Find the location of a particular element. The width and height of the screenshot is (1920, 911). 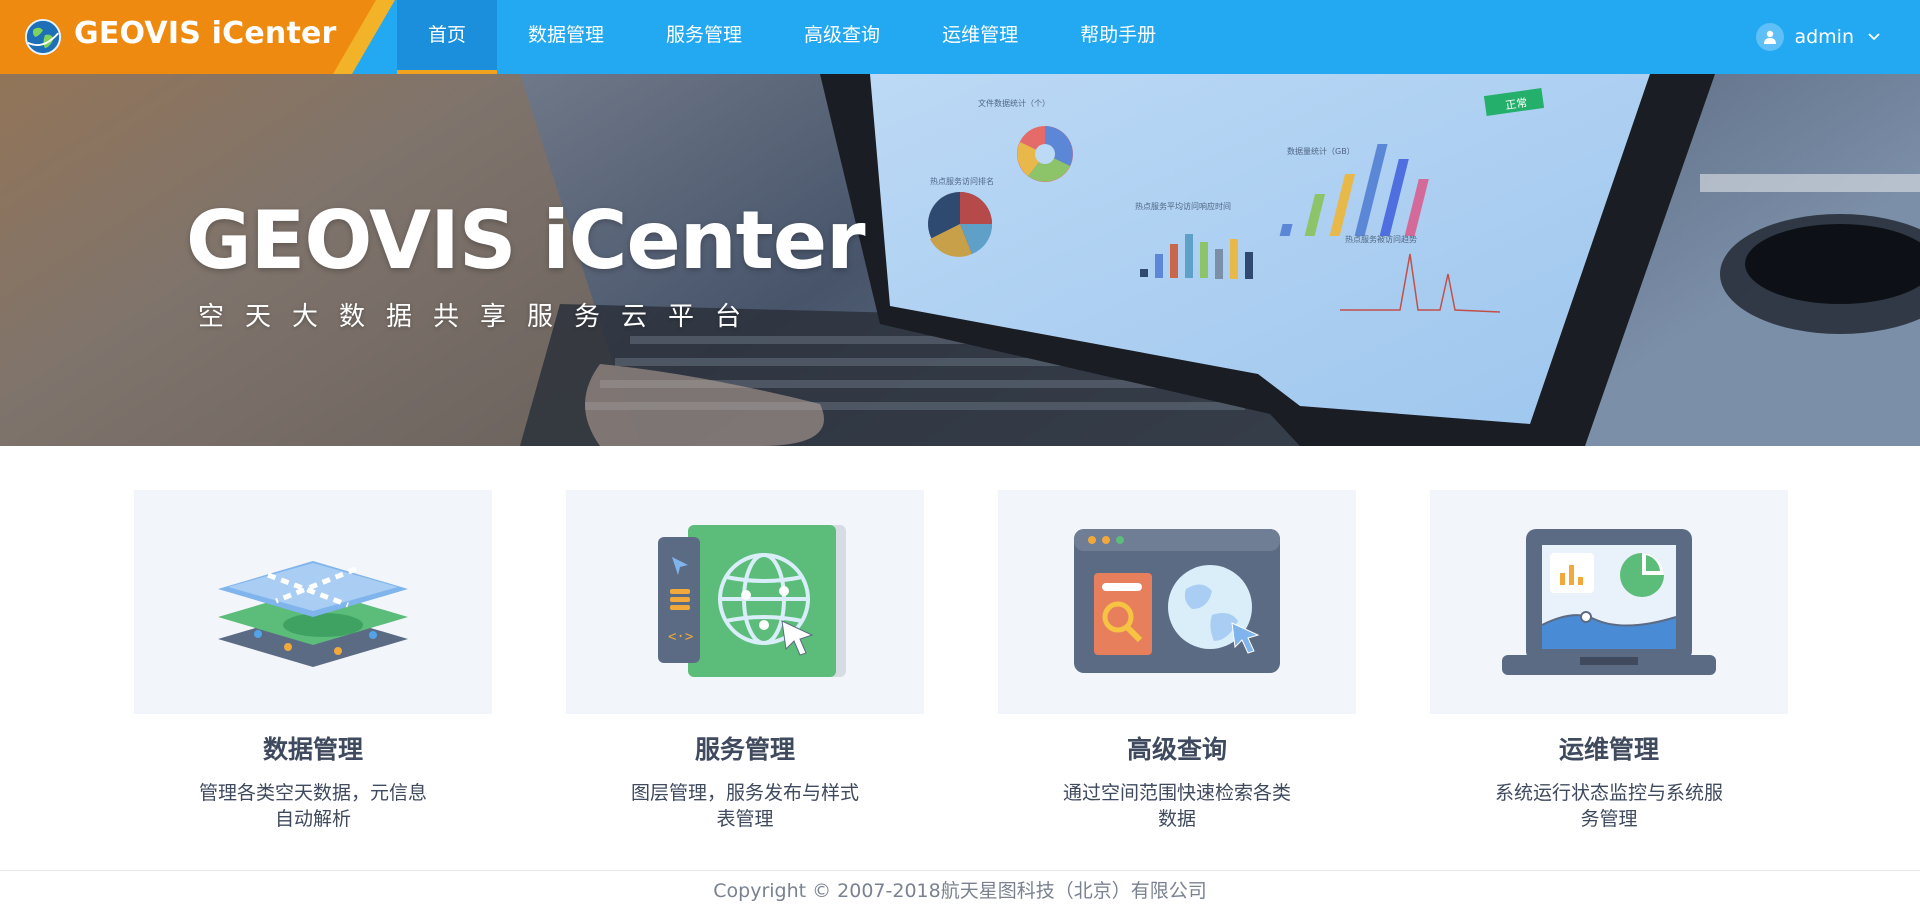

user-name: admin is located at coordinates (1824, 37).